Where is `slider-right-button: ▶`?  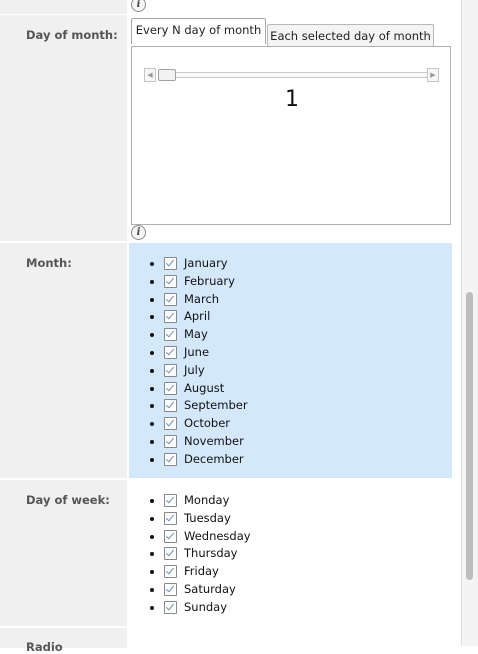
slider-right-button: ▶ is located at coordinates (433, 75).